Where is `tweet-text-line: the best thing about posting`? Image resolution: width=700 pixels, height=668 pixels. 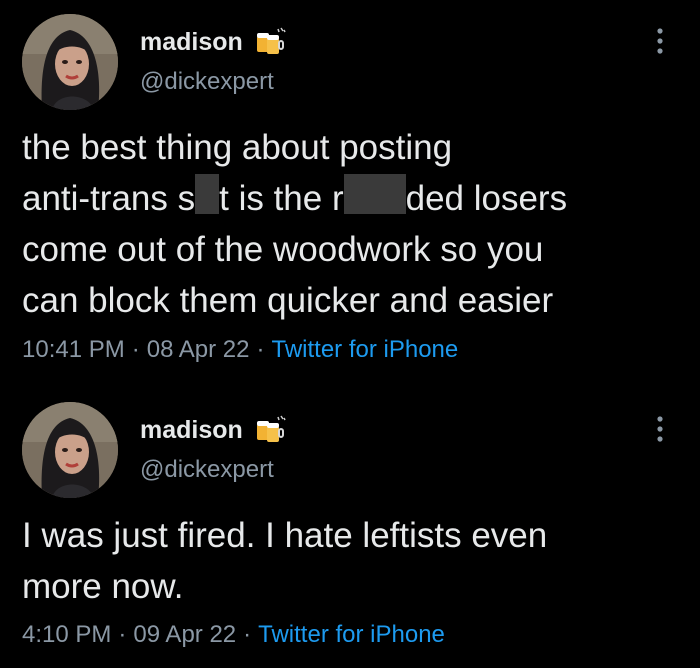 tweet-text-line: the best thing about posting is located at coordinates (237, 147).